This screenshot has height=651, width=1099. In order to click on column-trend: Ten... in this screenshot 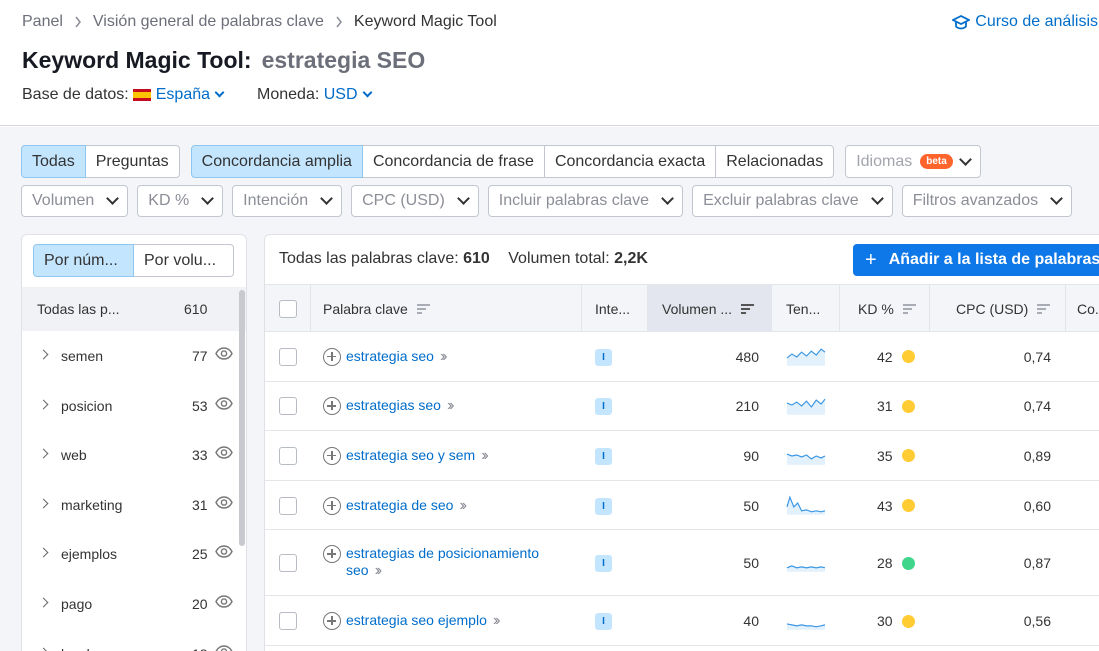, I will do `click(803, 308)`.